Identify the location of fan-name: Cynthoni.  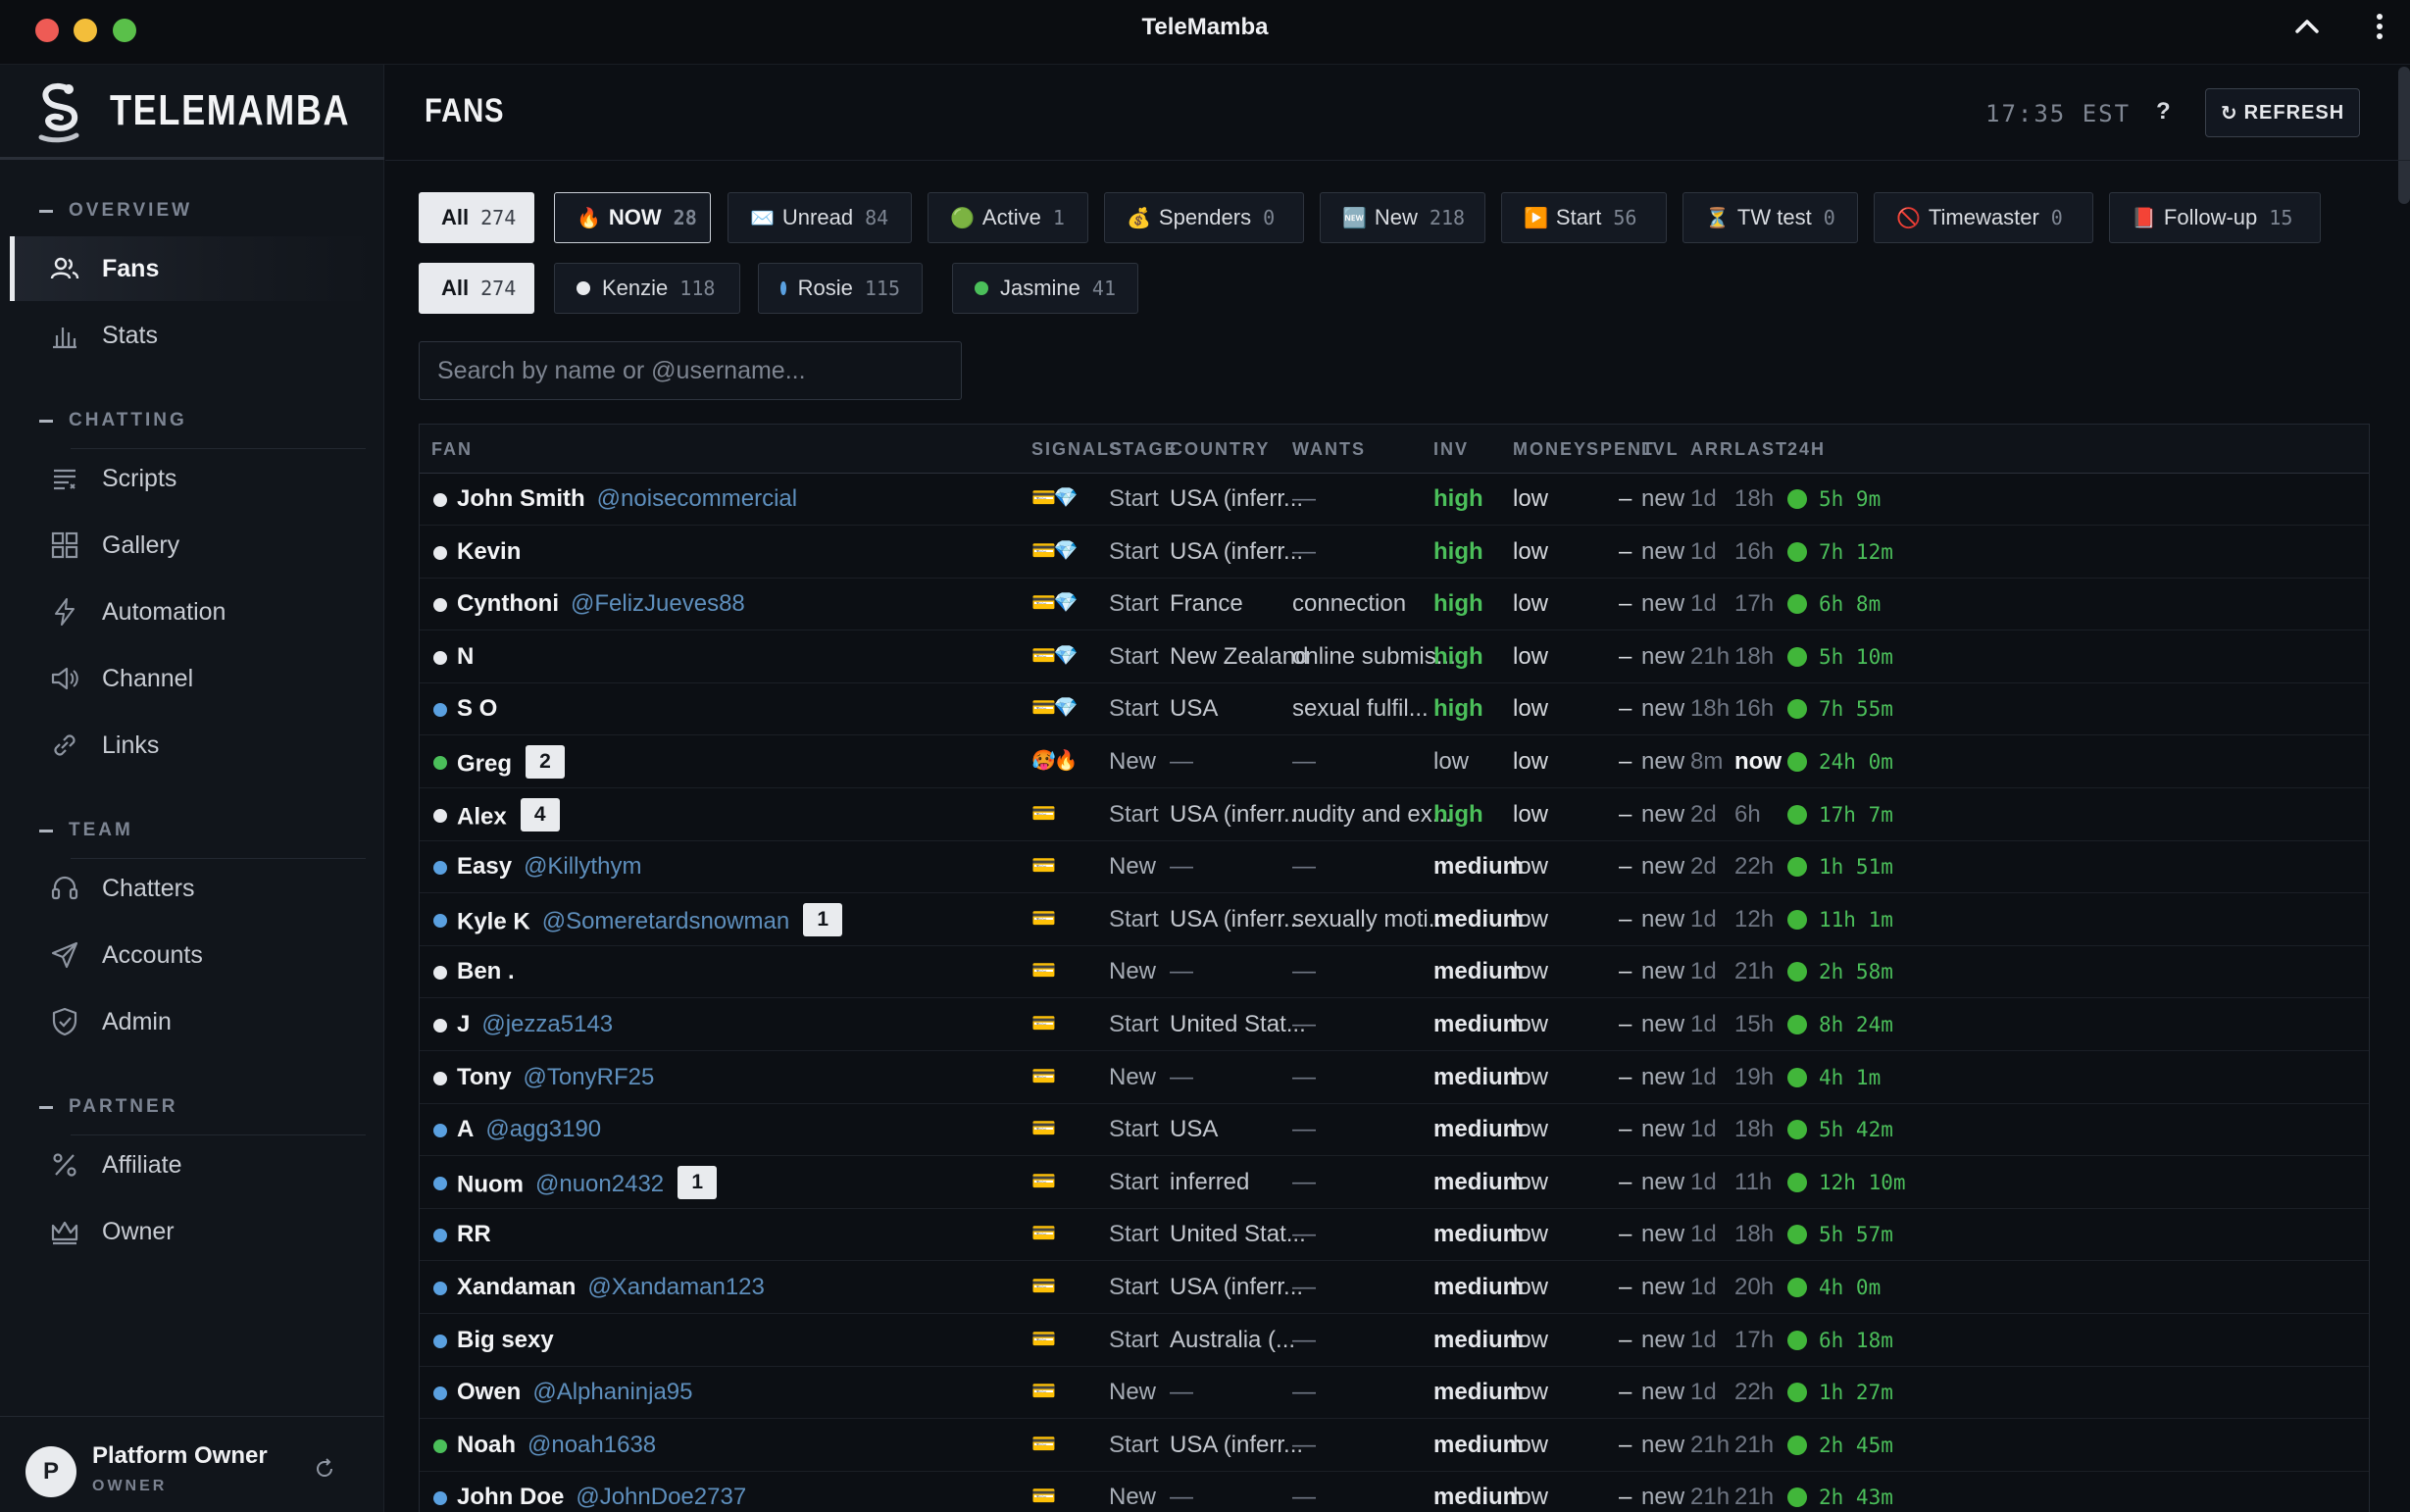
(508, 603).